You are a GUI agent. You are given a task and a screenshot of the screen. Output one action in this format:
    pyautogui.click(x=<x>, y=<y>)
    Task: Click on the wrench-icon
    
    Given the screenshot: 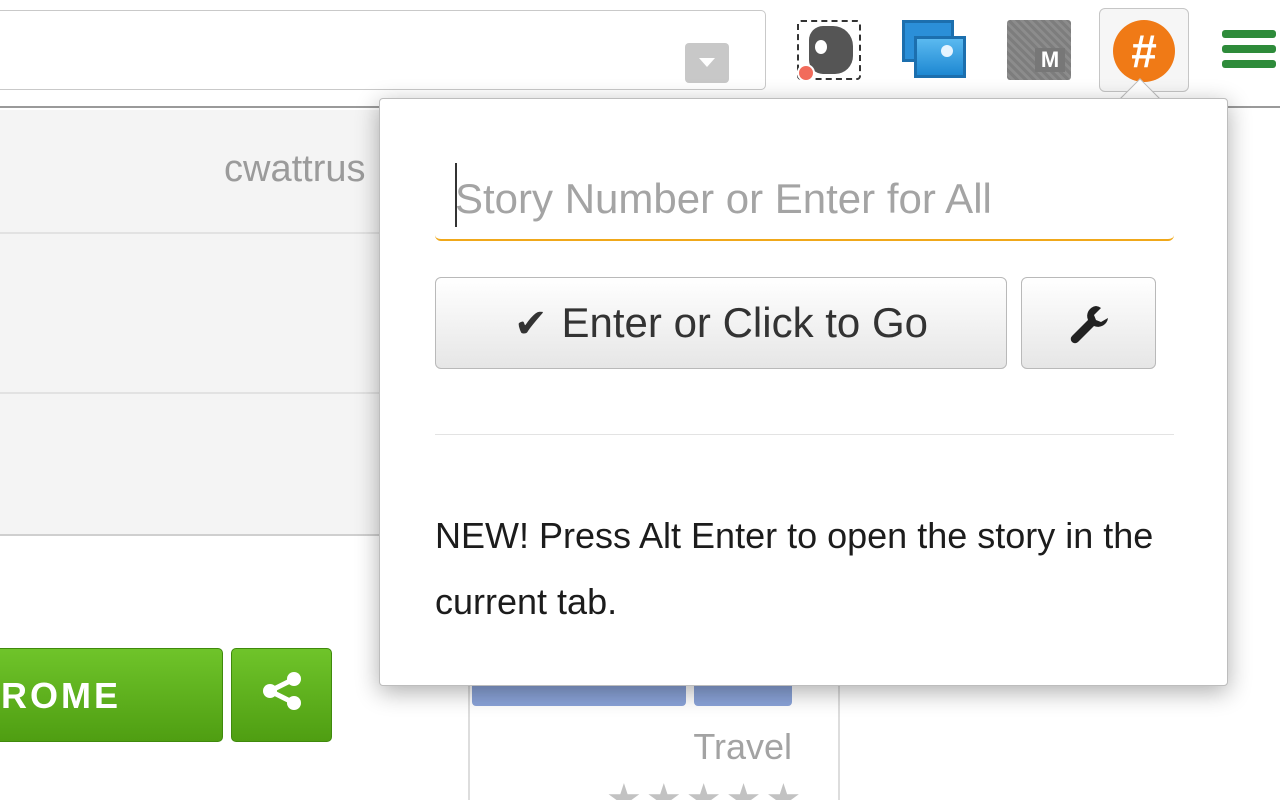 What is the action you would take?
    pyautogui.click(x=1089, y=325)
    